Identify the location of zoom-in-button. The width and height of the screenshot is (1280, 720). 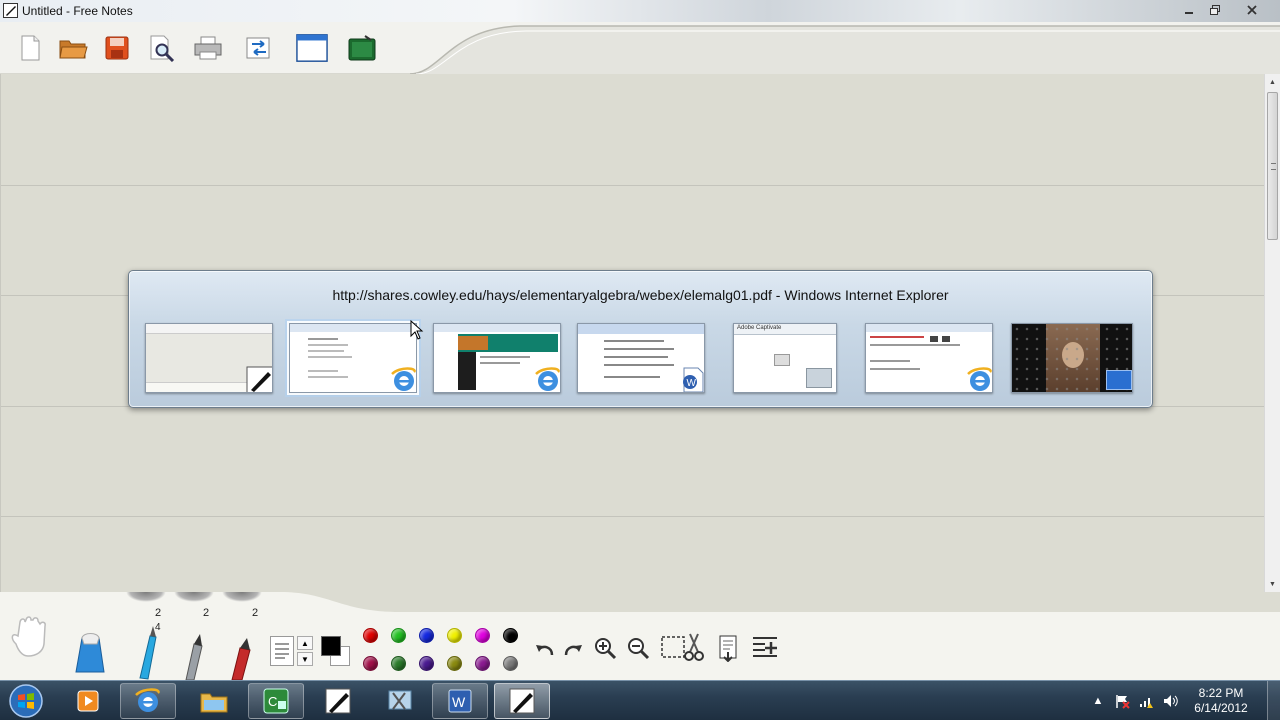
(605, 648).